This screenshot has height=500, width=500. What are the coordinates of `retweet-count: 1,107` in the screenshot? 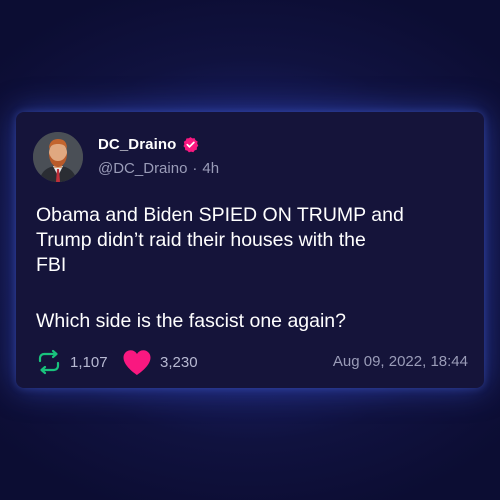 It's located at (89, 362).